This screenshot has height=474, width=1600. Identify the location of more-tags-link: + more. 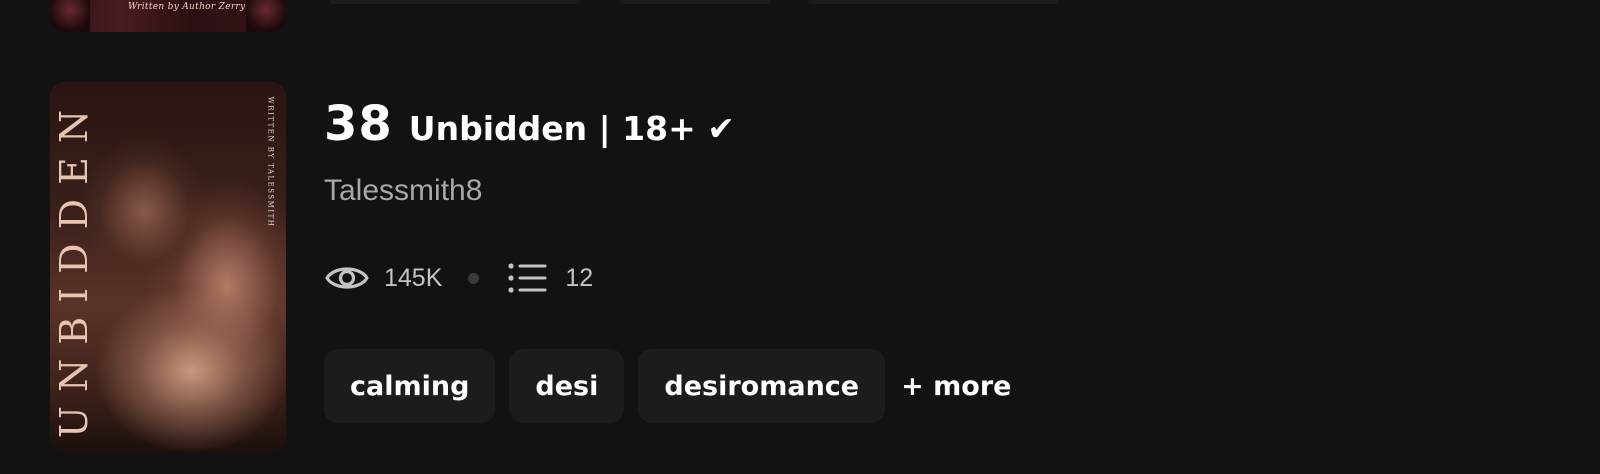
(956, 386).